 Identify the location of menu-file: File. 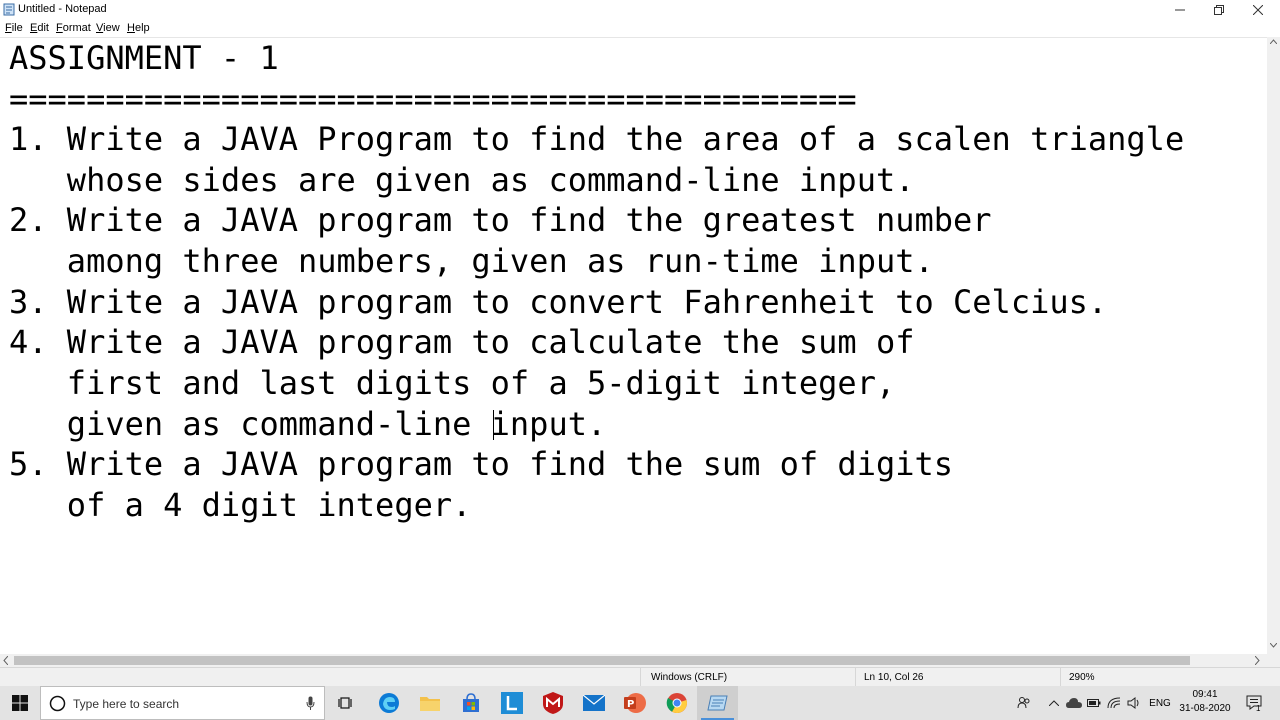
(14, 28).